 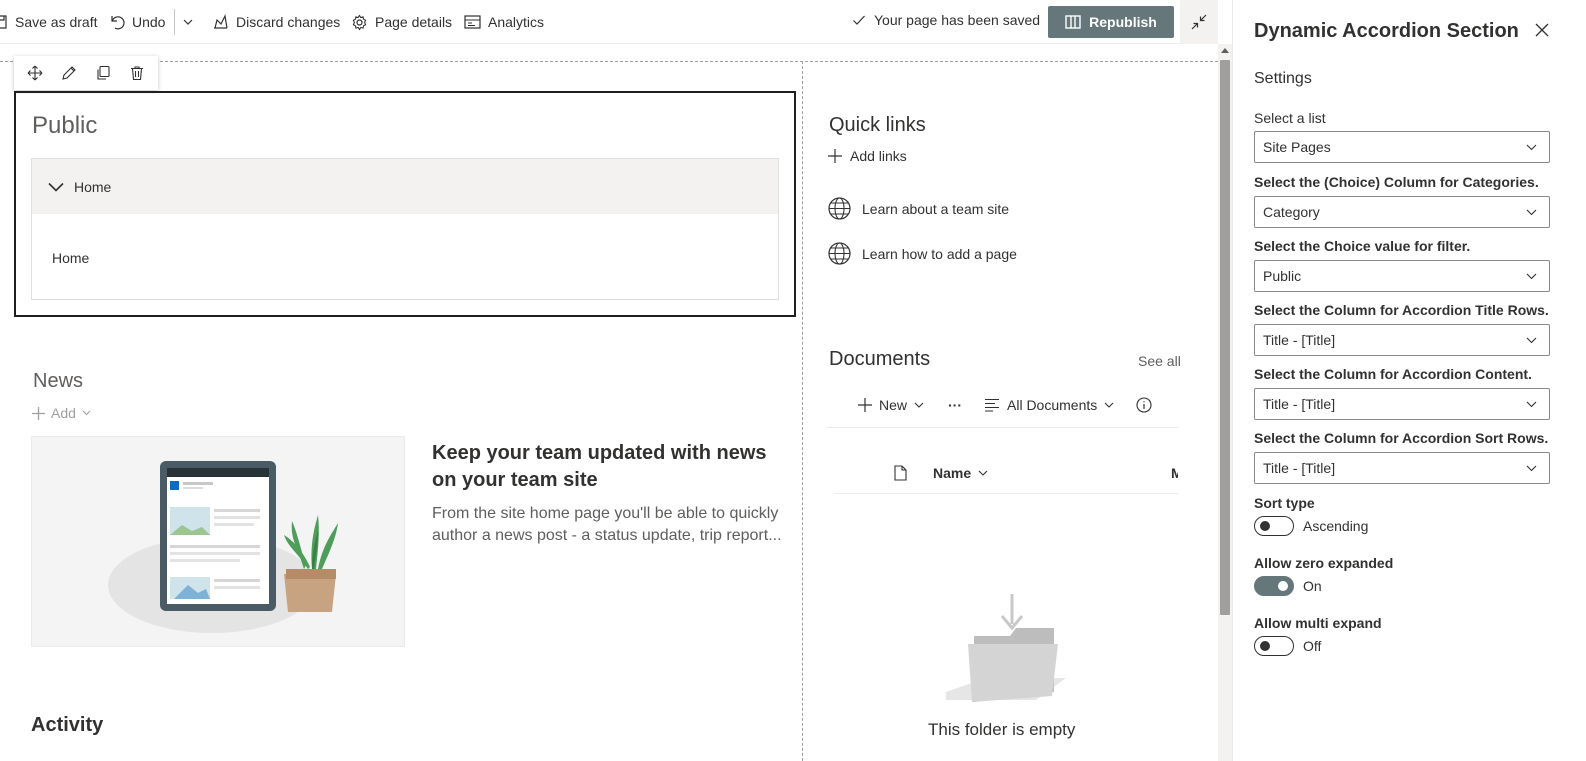 I want to click on list-view-icon, so click(x=992, y=405).